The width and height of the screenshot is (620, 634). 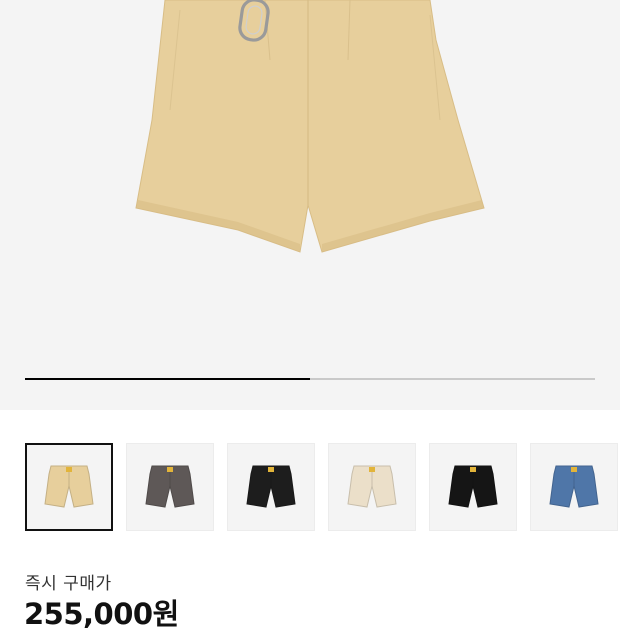 I want to click on color-variant-thumbnails, so click(x=322, y=488).